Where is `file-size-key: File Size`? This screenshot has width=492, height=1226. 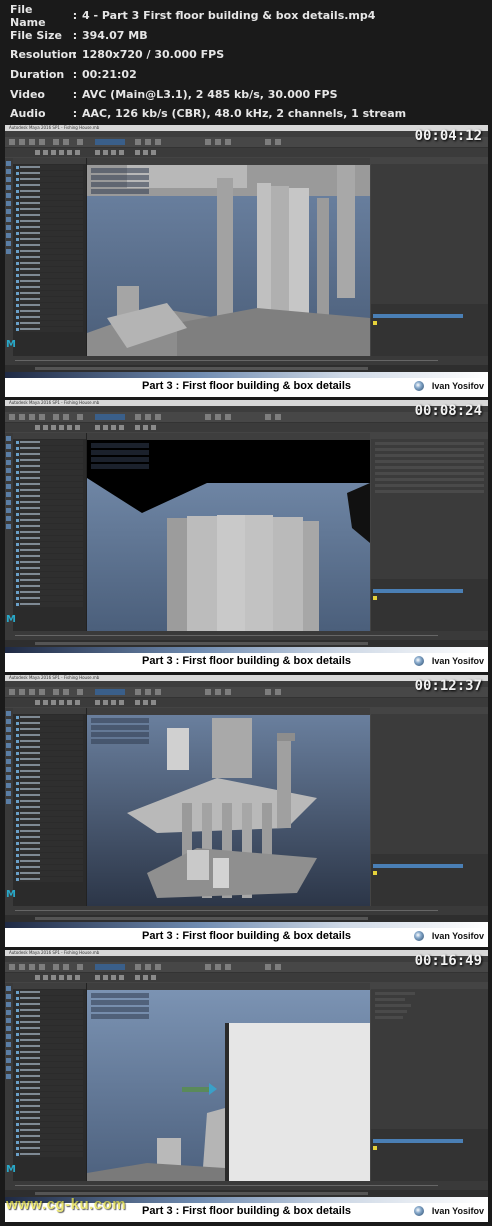
file-size-key: File Size is located at coordinates (36, 35).